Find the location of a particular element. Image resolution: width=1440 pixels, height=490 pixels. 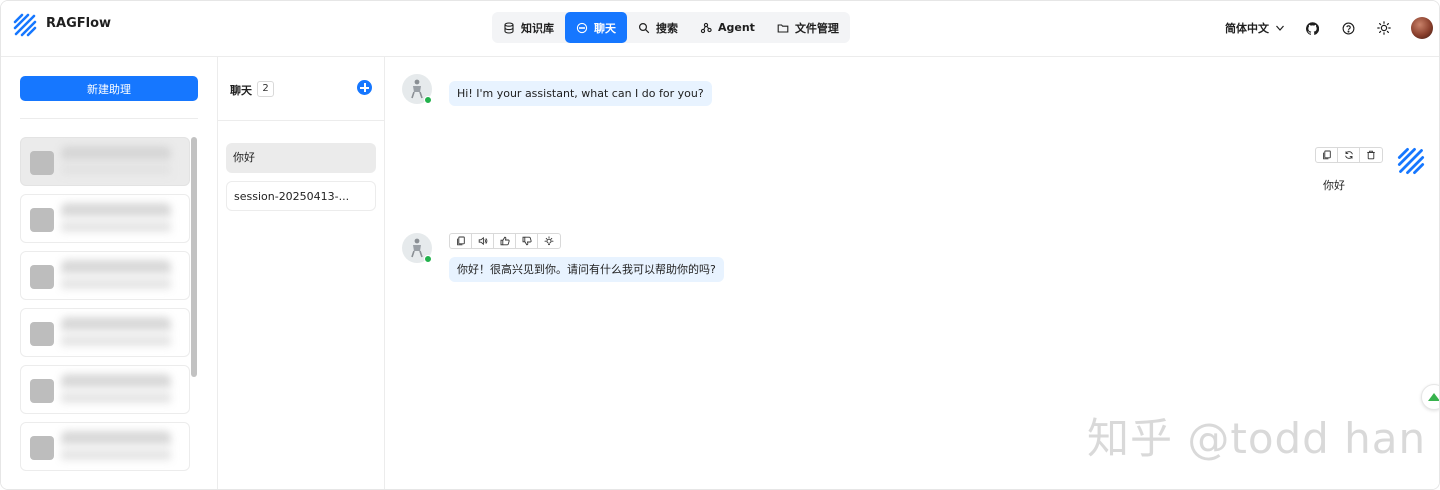

session-panel-header: 聊天 2 is located at coordinates (301, 89).